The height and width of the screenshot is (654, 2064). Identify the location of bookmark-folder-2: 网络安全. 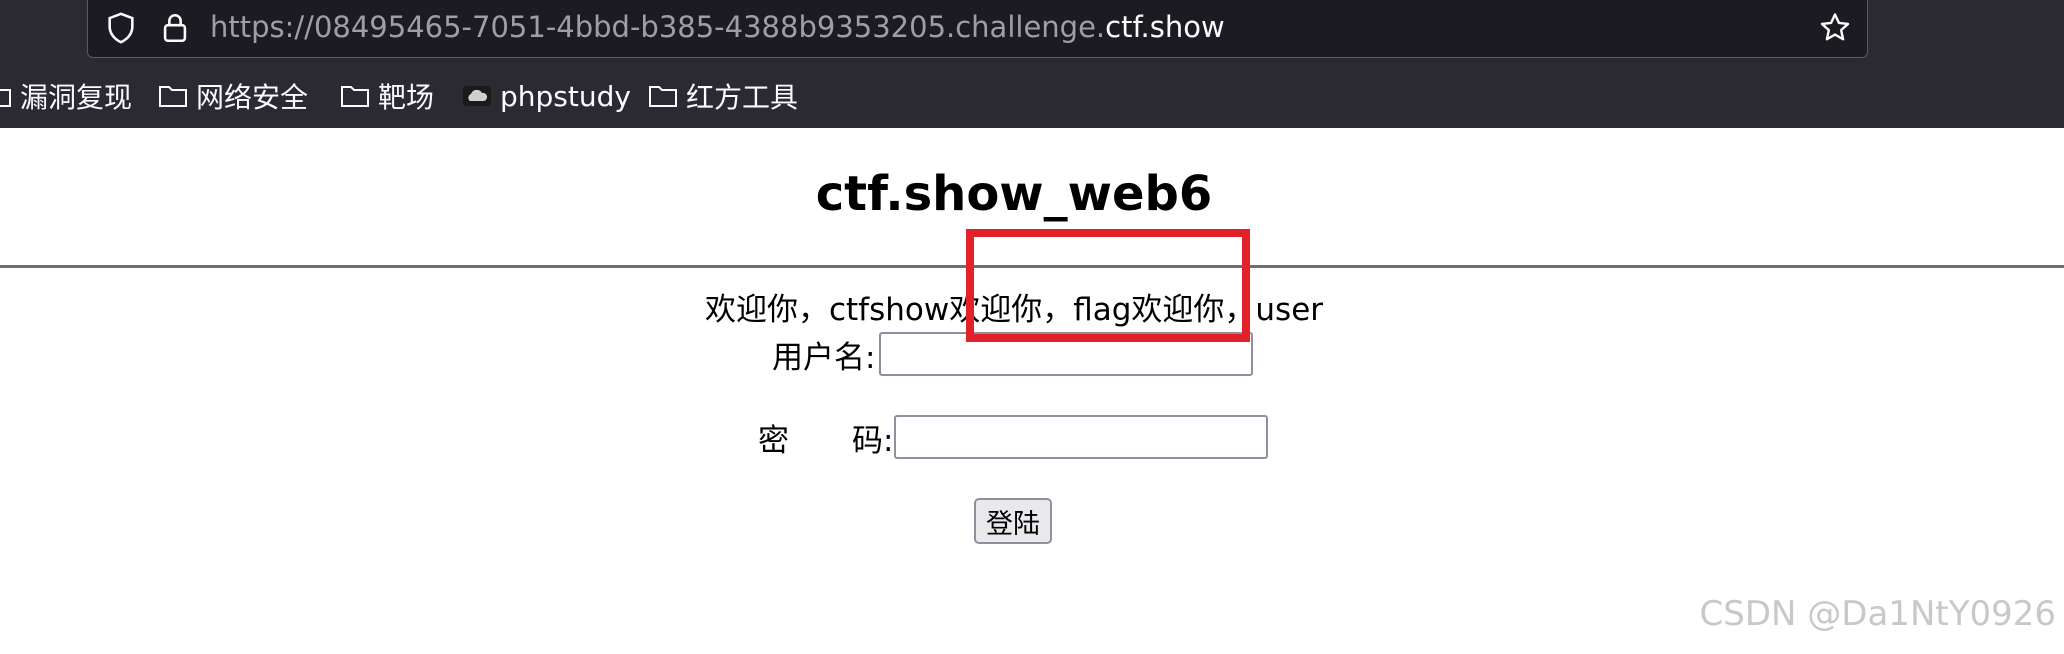
(233, 96).